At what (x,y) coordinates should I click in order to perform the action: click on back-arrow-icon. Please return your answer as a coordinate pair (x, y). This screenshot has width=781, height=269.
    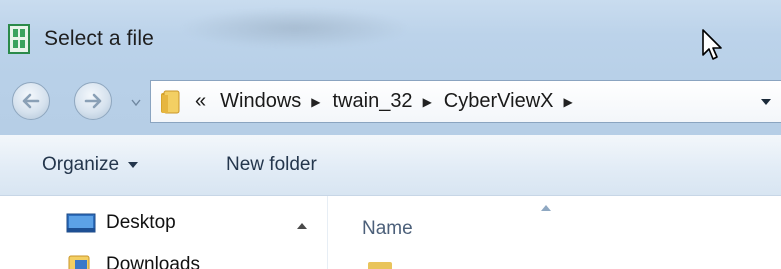
    Looking at the image, I should click on (31, 101).